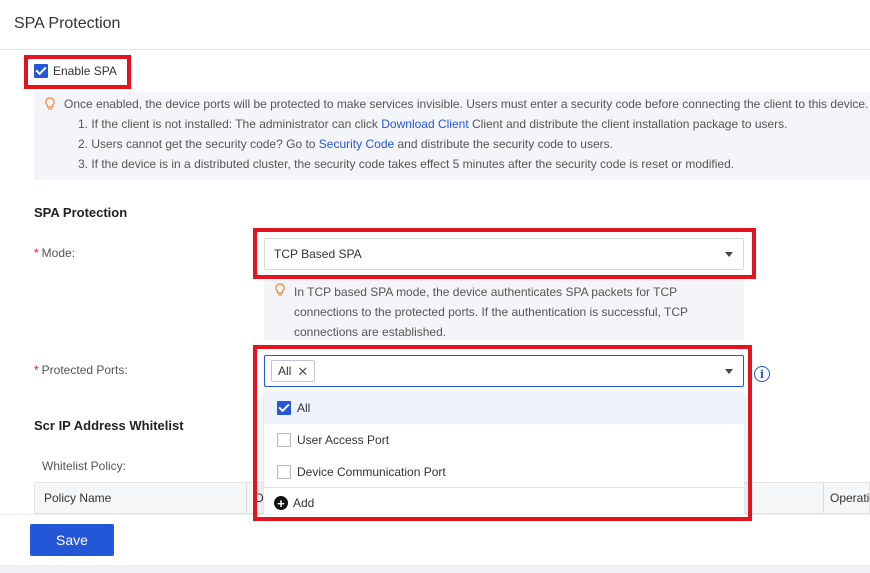 The height and width of the screenshot is (573, 870). Describe the element at coordinates (435, 543) in the screenshot. I see `footer-bar: Save` at that location.